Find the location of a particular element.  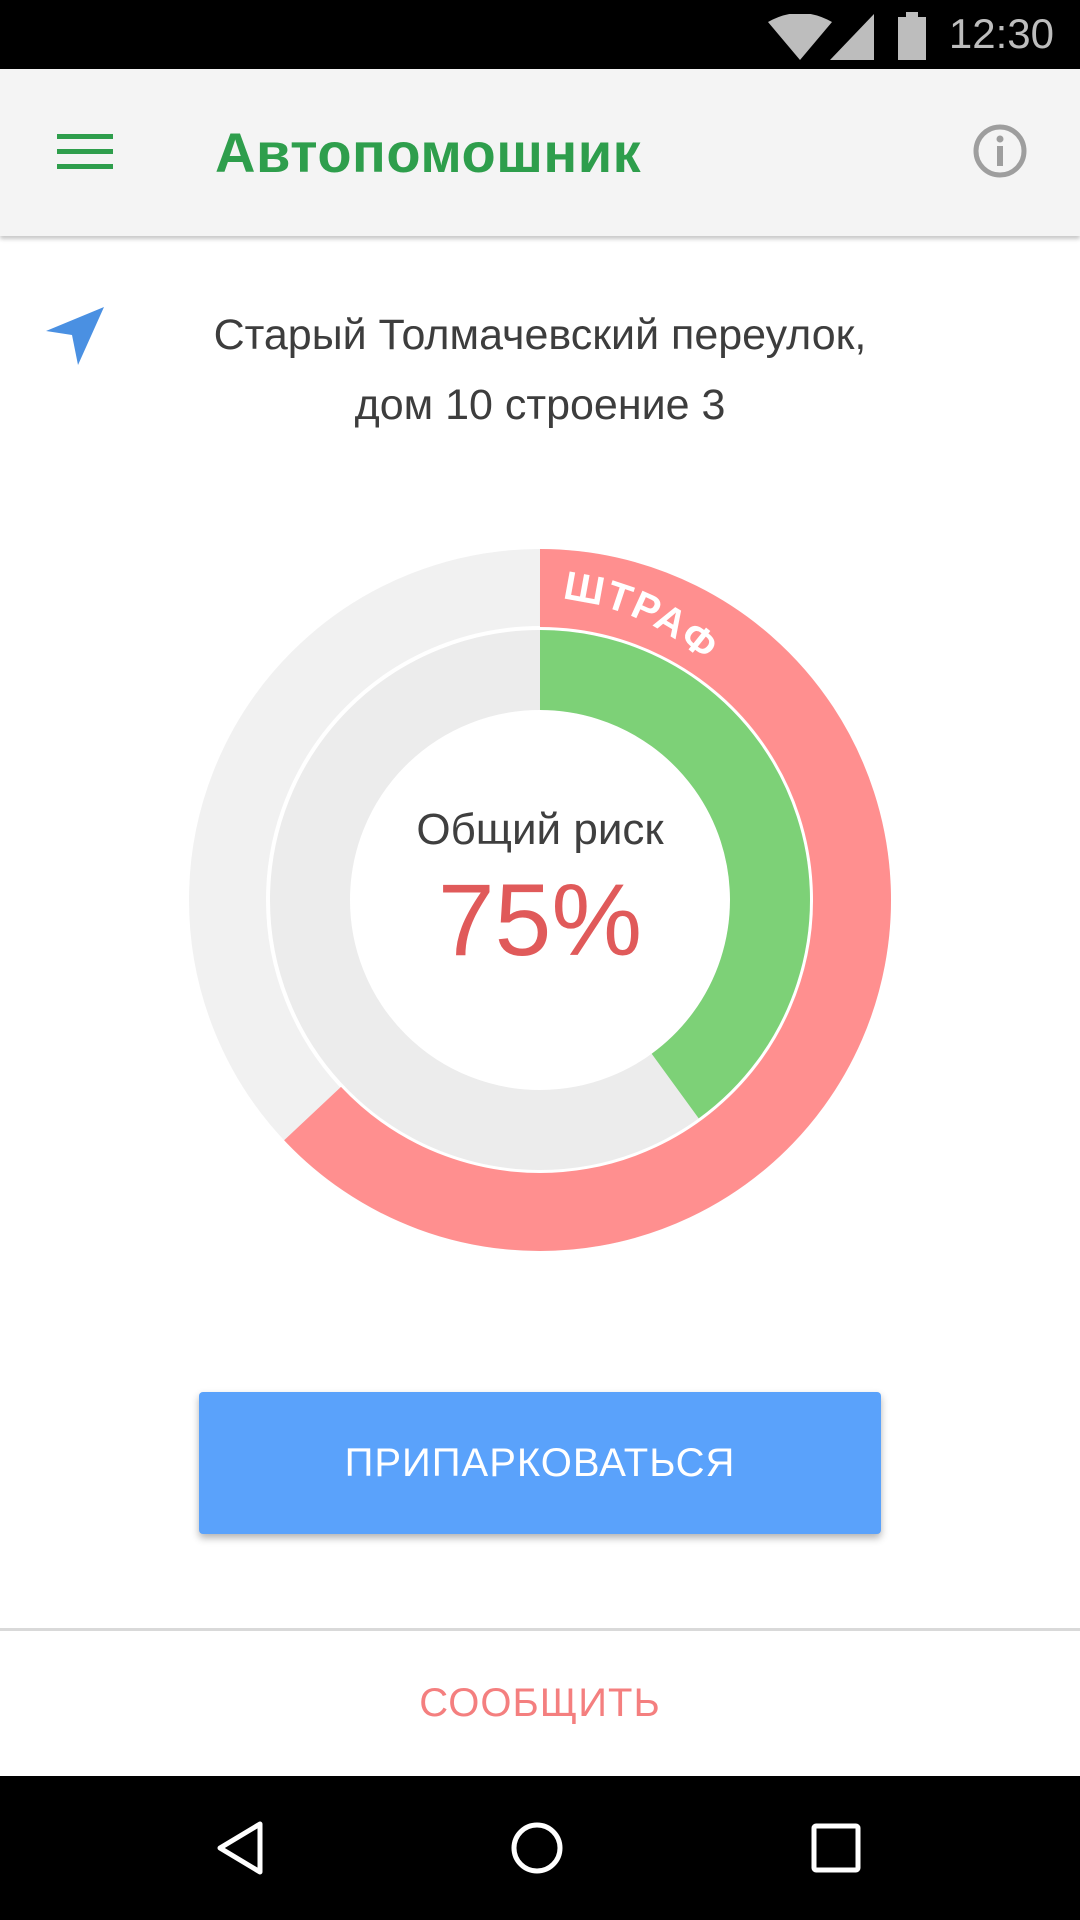

report-button: СООБЩИТЬ is located at coordinates (540, 1703).